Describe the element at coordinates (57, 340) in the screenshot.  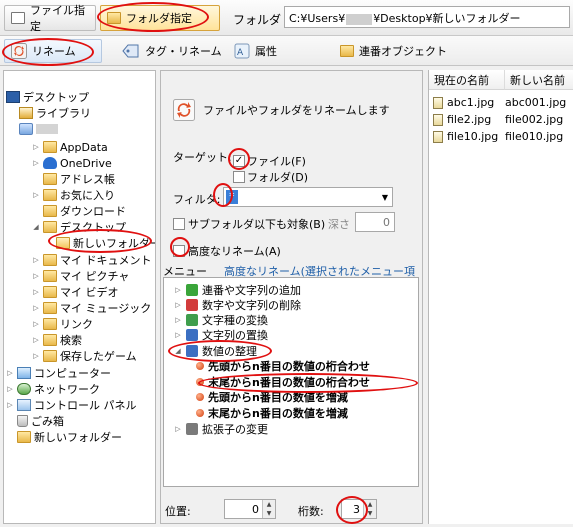
I see `tree-item: ▷ 検索` at that location.